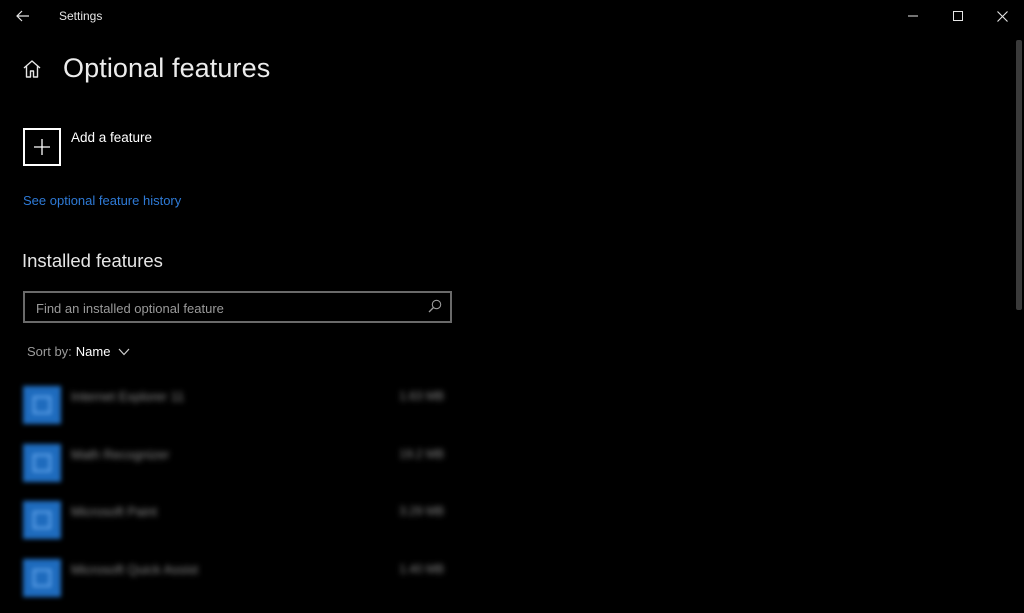  Describe the element at coordinates (92, 260) in the screenshot. I see `installed-features-heading: Installed features` at that location.